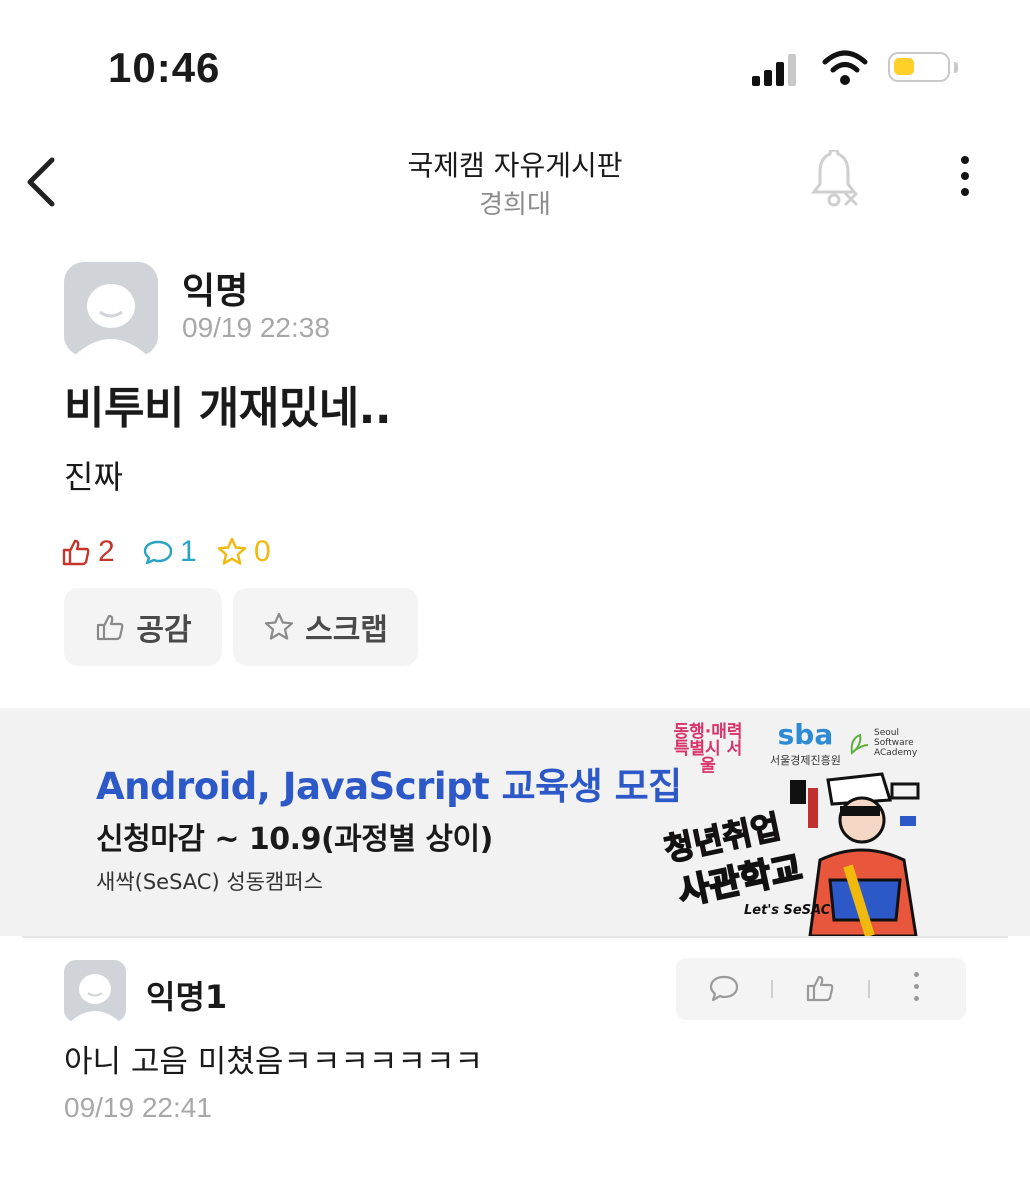  What do you see at coordinates (95, 991) in the screenshot?
I see `comment-avatar` at bounding box center [95, 991].